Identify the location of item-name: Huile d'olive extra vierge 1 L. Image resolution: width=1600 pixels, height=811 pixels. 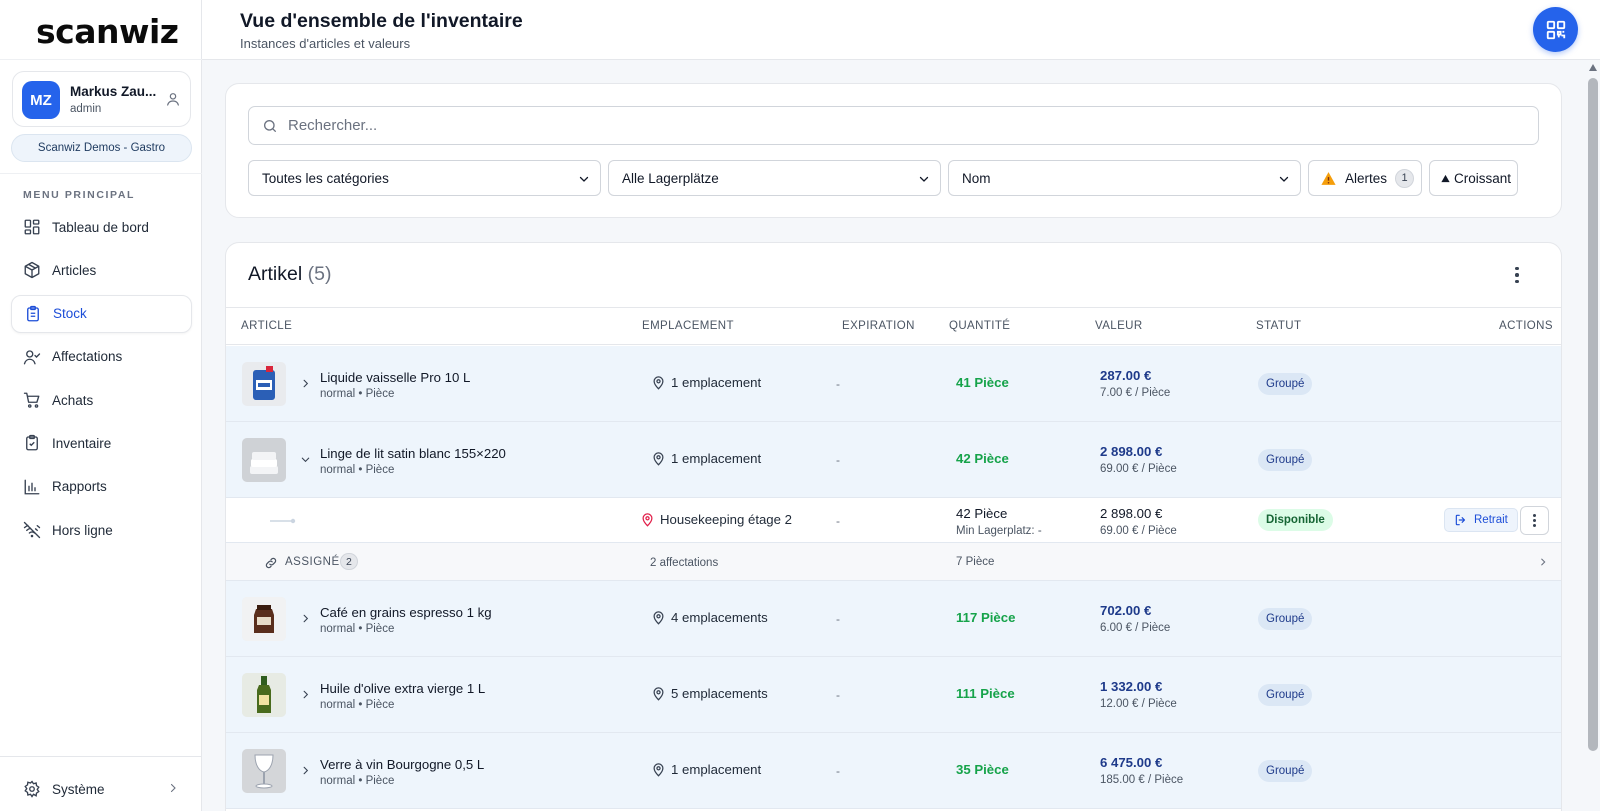
(402, 688).